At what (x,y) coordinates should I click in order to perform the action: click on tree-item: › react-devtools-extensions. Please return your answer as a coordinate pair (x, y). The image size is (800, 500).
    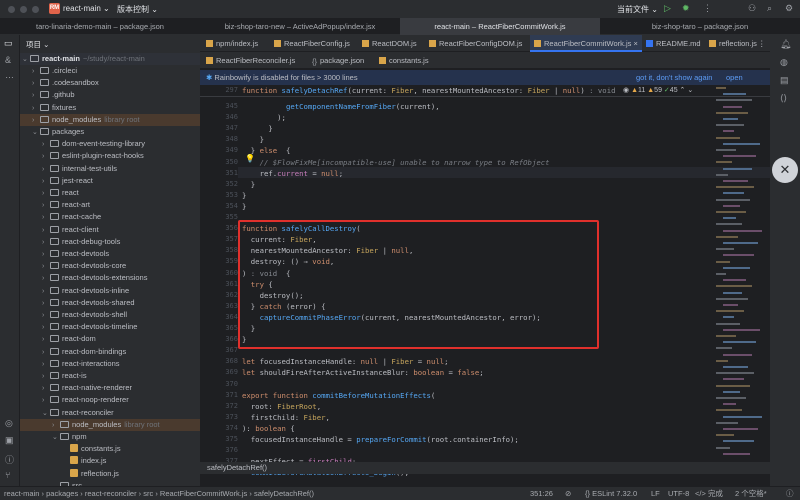
    Looking at the image, I should click on (110, 278).